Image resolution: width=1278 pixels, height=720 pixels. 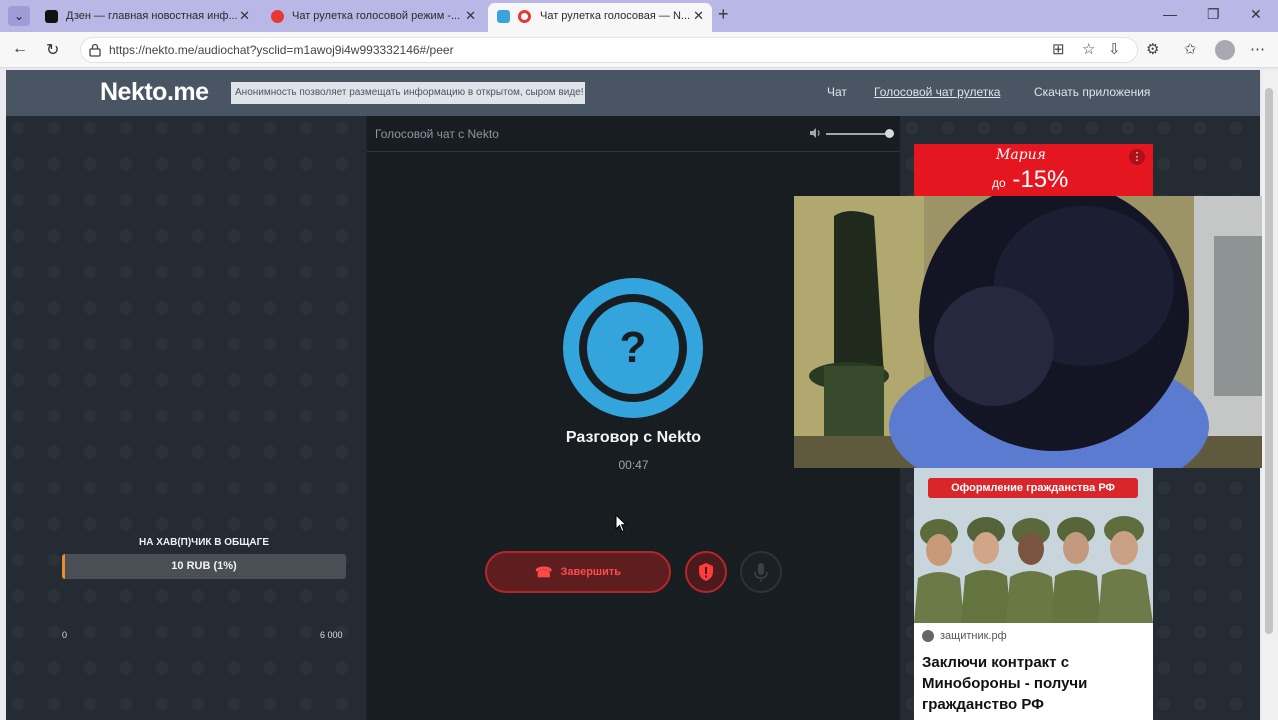 I want to click on donation-value: 10 RUB (1%), so click(x=204, y=566).